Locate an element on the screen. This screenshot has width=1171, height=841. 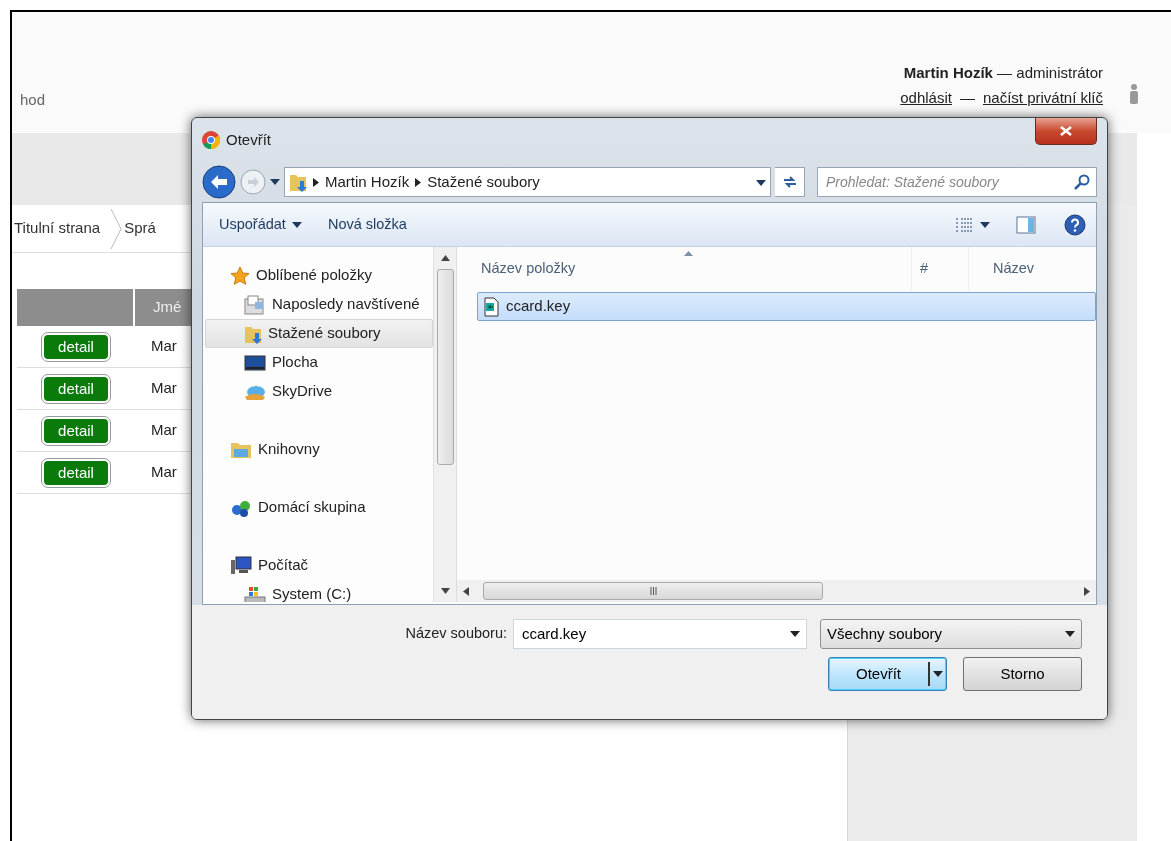
filename-field: ccard.key is located at coordinates (660, 634).